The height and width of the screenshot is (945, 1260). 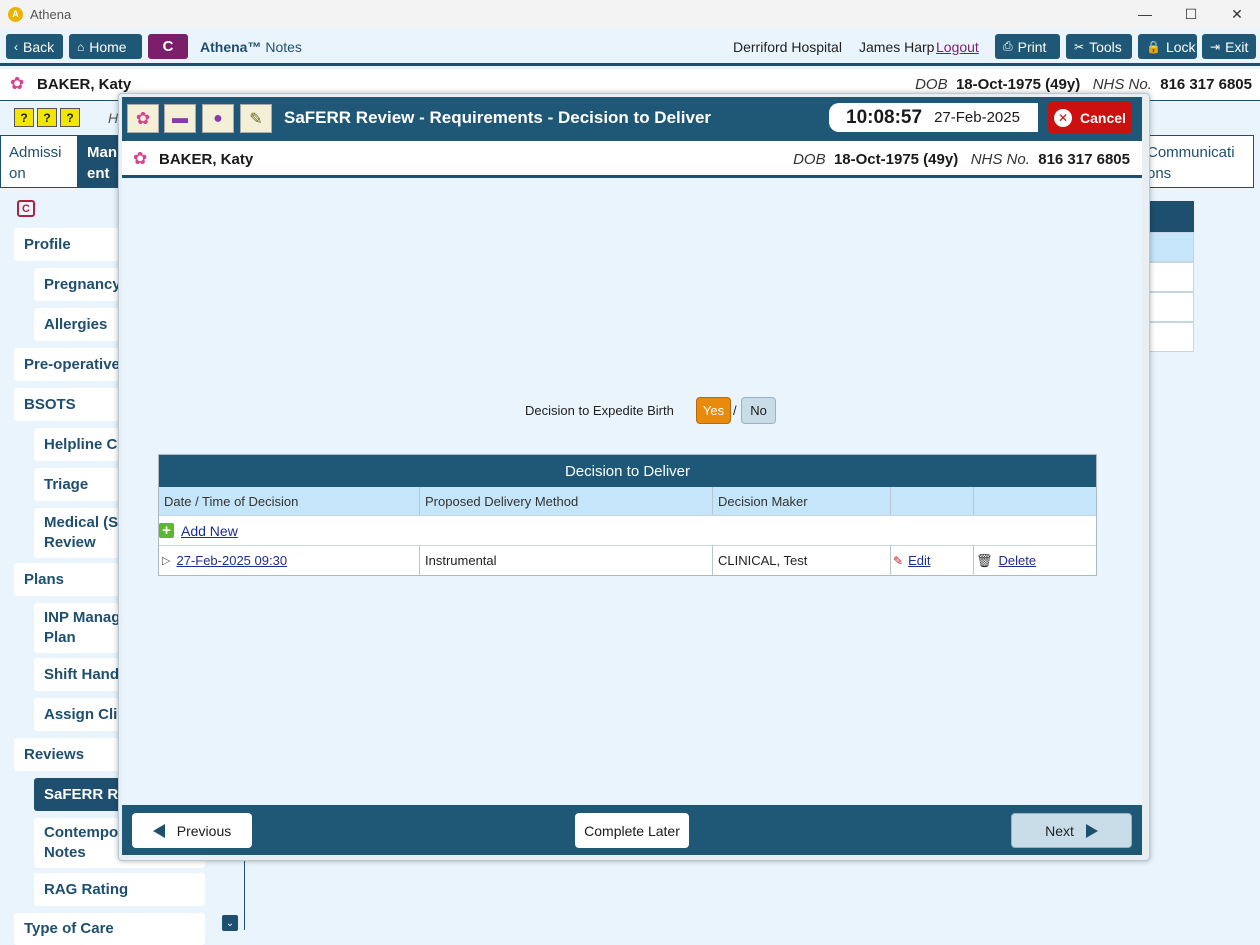 What do you see at coordinates (39, 46) in the screenshot?
I see `back-label: Back` at bounding box center [39, 46].